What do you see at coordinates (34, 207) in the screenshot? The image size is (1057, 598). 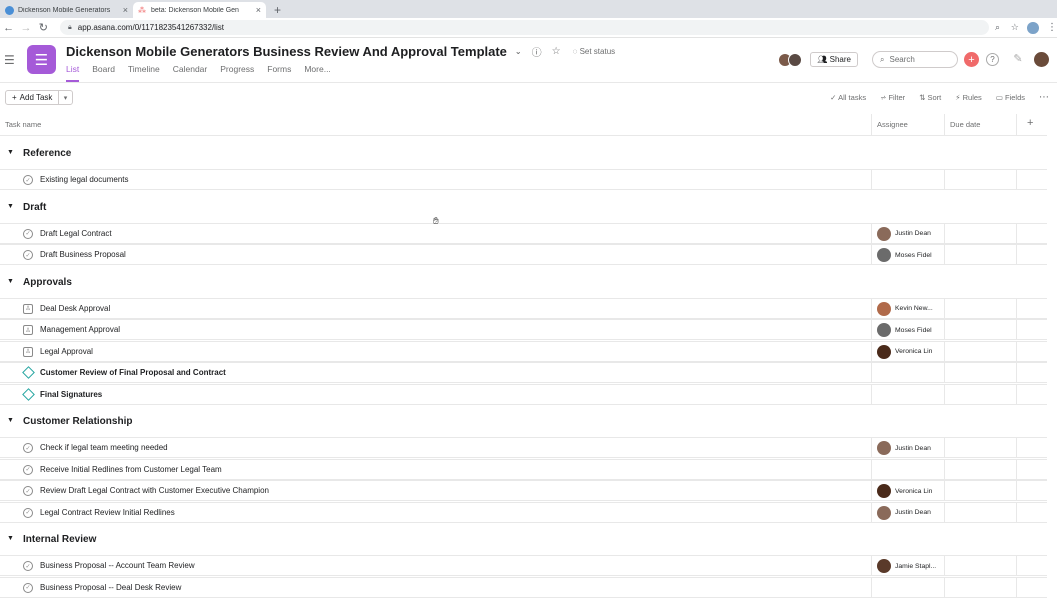 I see `section-name: Draft` at bounding box center [34, 207].